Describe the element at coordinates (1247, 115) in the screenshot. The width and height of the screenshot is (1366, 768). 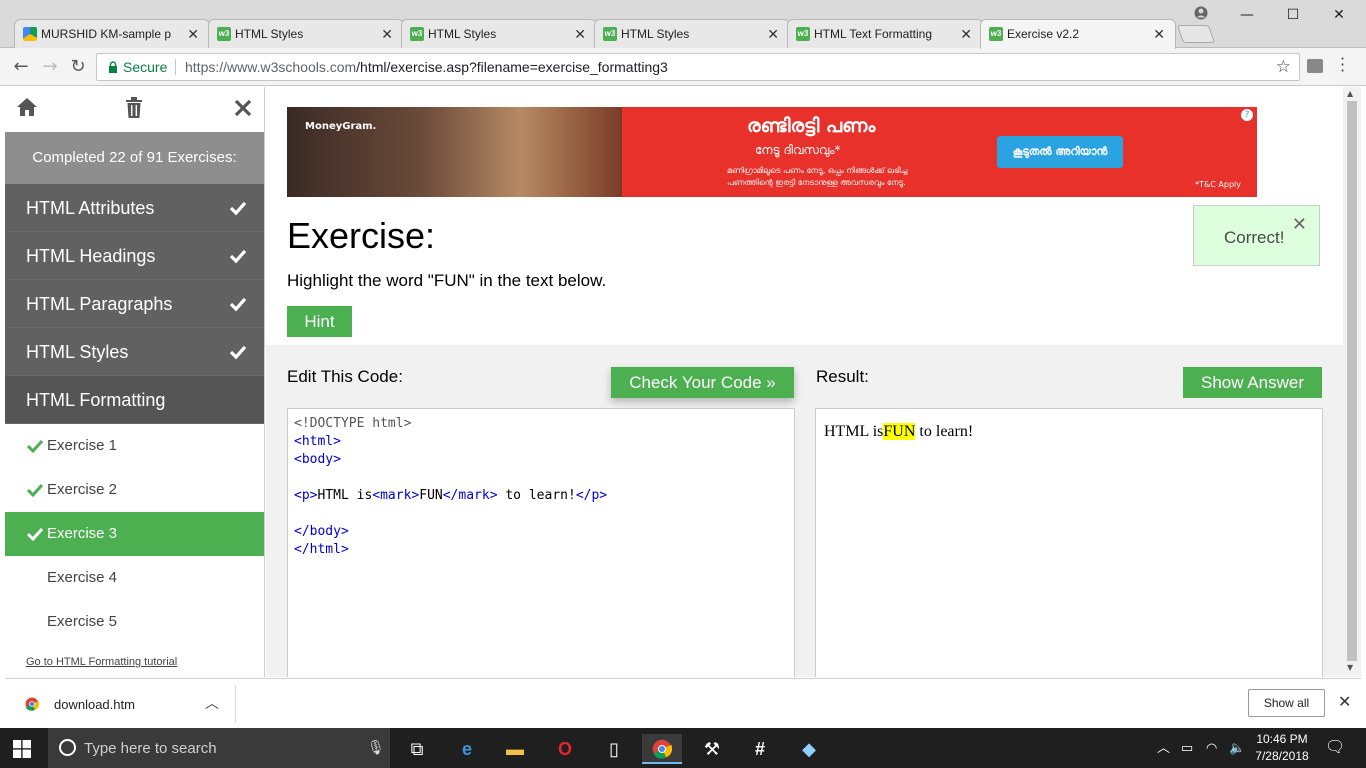
I see `ad-info-icon: ?` at that location.